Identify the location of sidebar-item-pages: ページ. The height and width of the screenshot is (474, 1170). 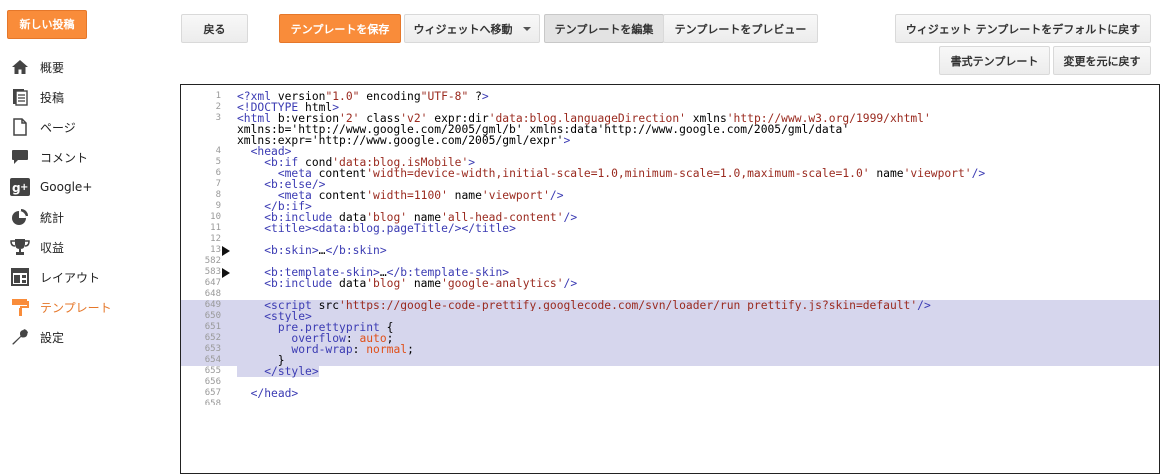
(85, 127).